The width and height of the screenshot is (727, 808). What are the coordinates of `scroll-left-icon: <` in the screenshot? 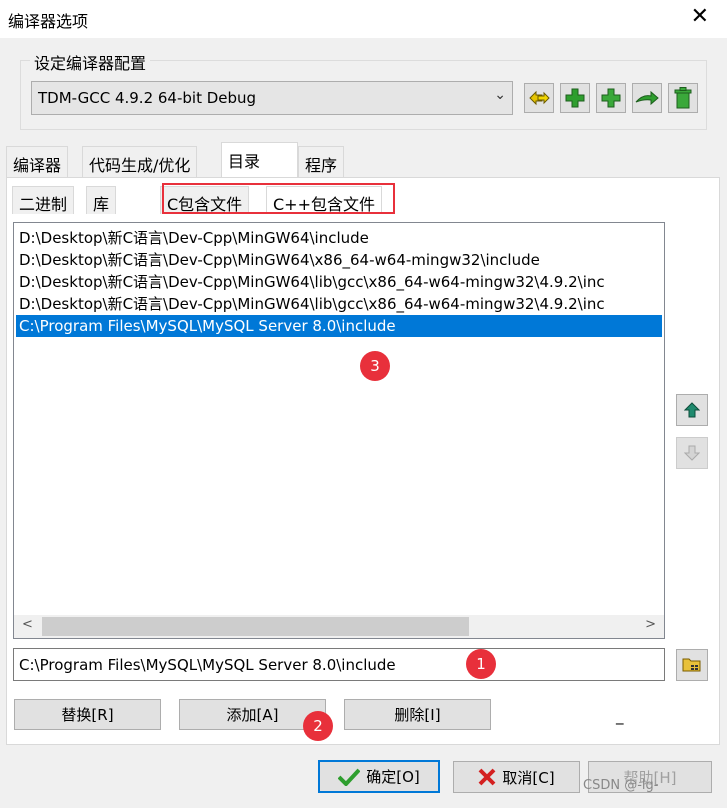 It's located at (27, 624).